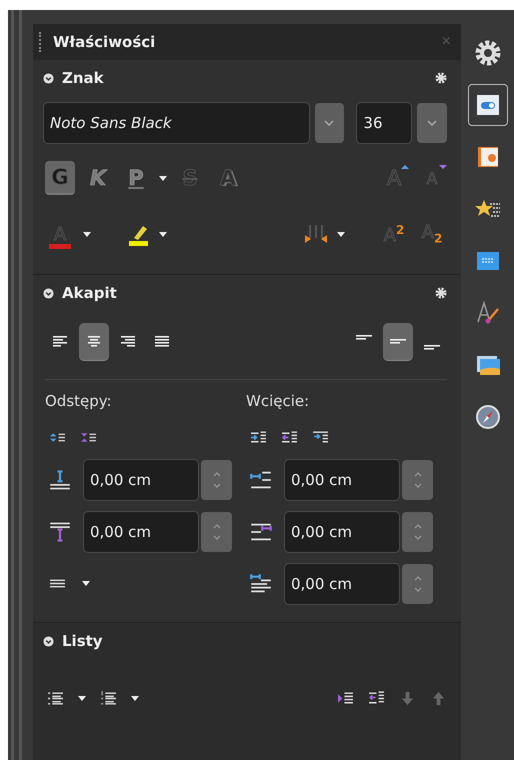  What do you see at coordinates (261, 532) in the screenshot?
I see `indent-after-icon` at bounding box center [261, 532].